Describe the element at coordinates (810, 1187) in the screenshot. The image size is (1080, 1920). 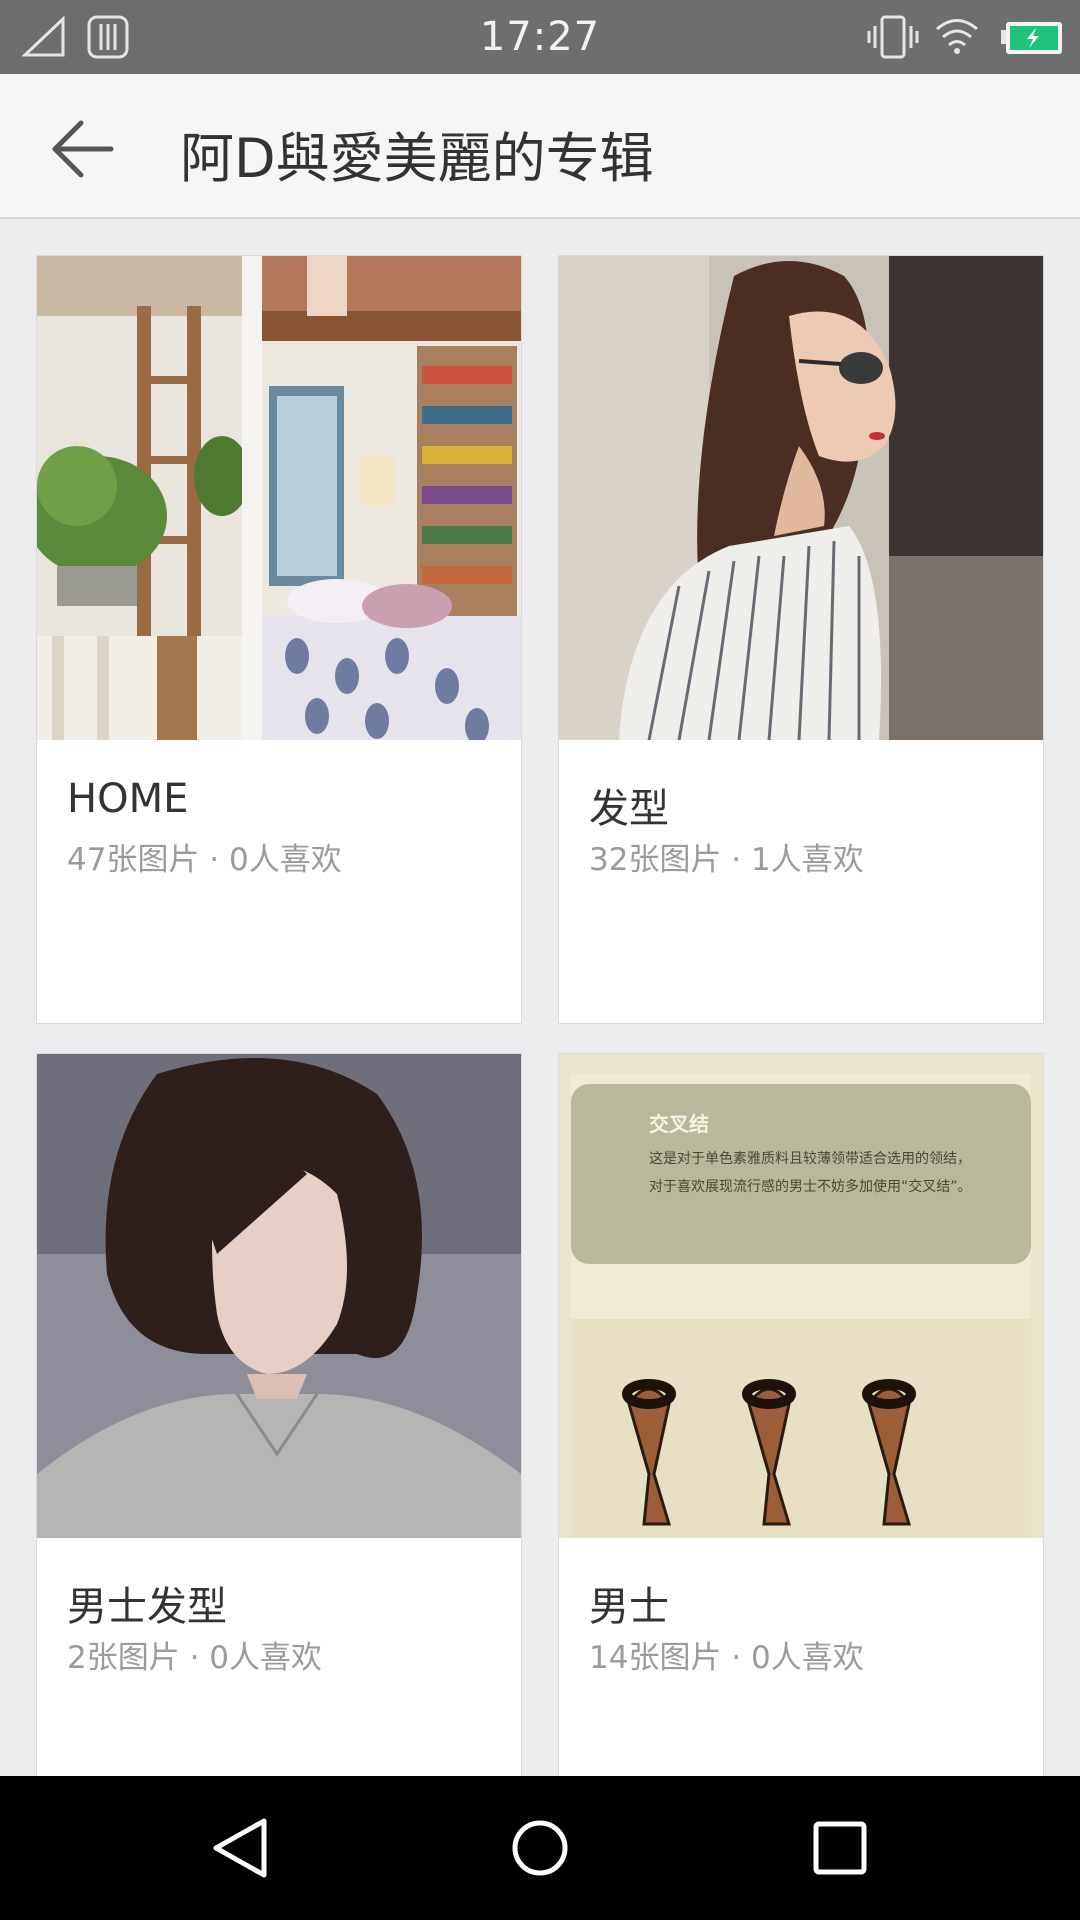
I see `image-text-line: 对于喜欢展现流行感的男士不妨多加使用“交叉结”。` at that location.